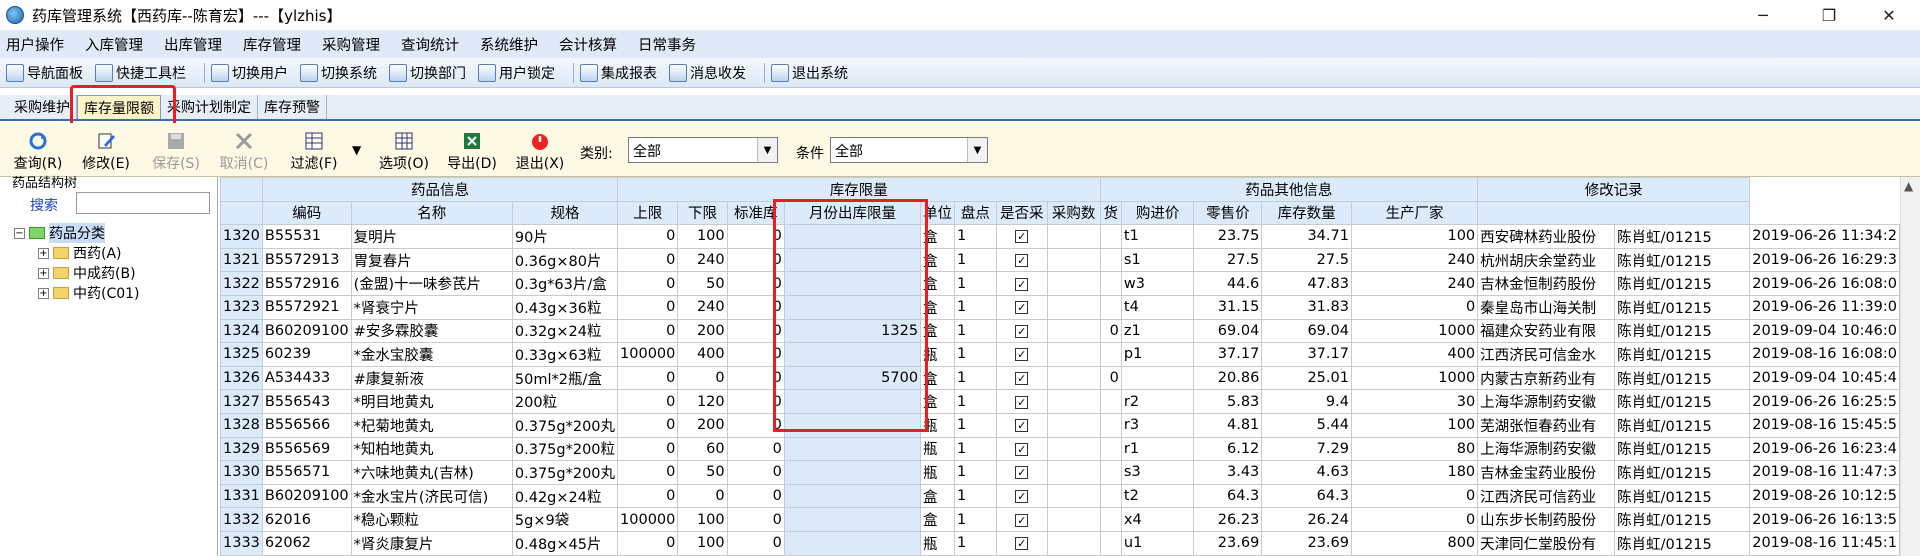 This screenshot has width=1920, height=556. What do you see at coordinates (1889, 15) in the screenshot?
I see `close-button: ✕` at bounding box center [1889, 15].